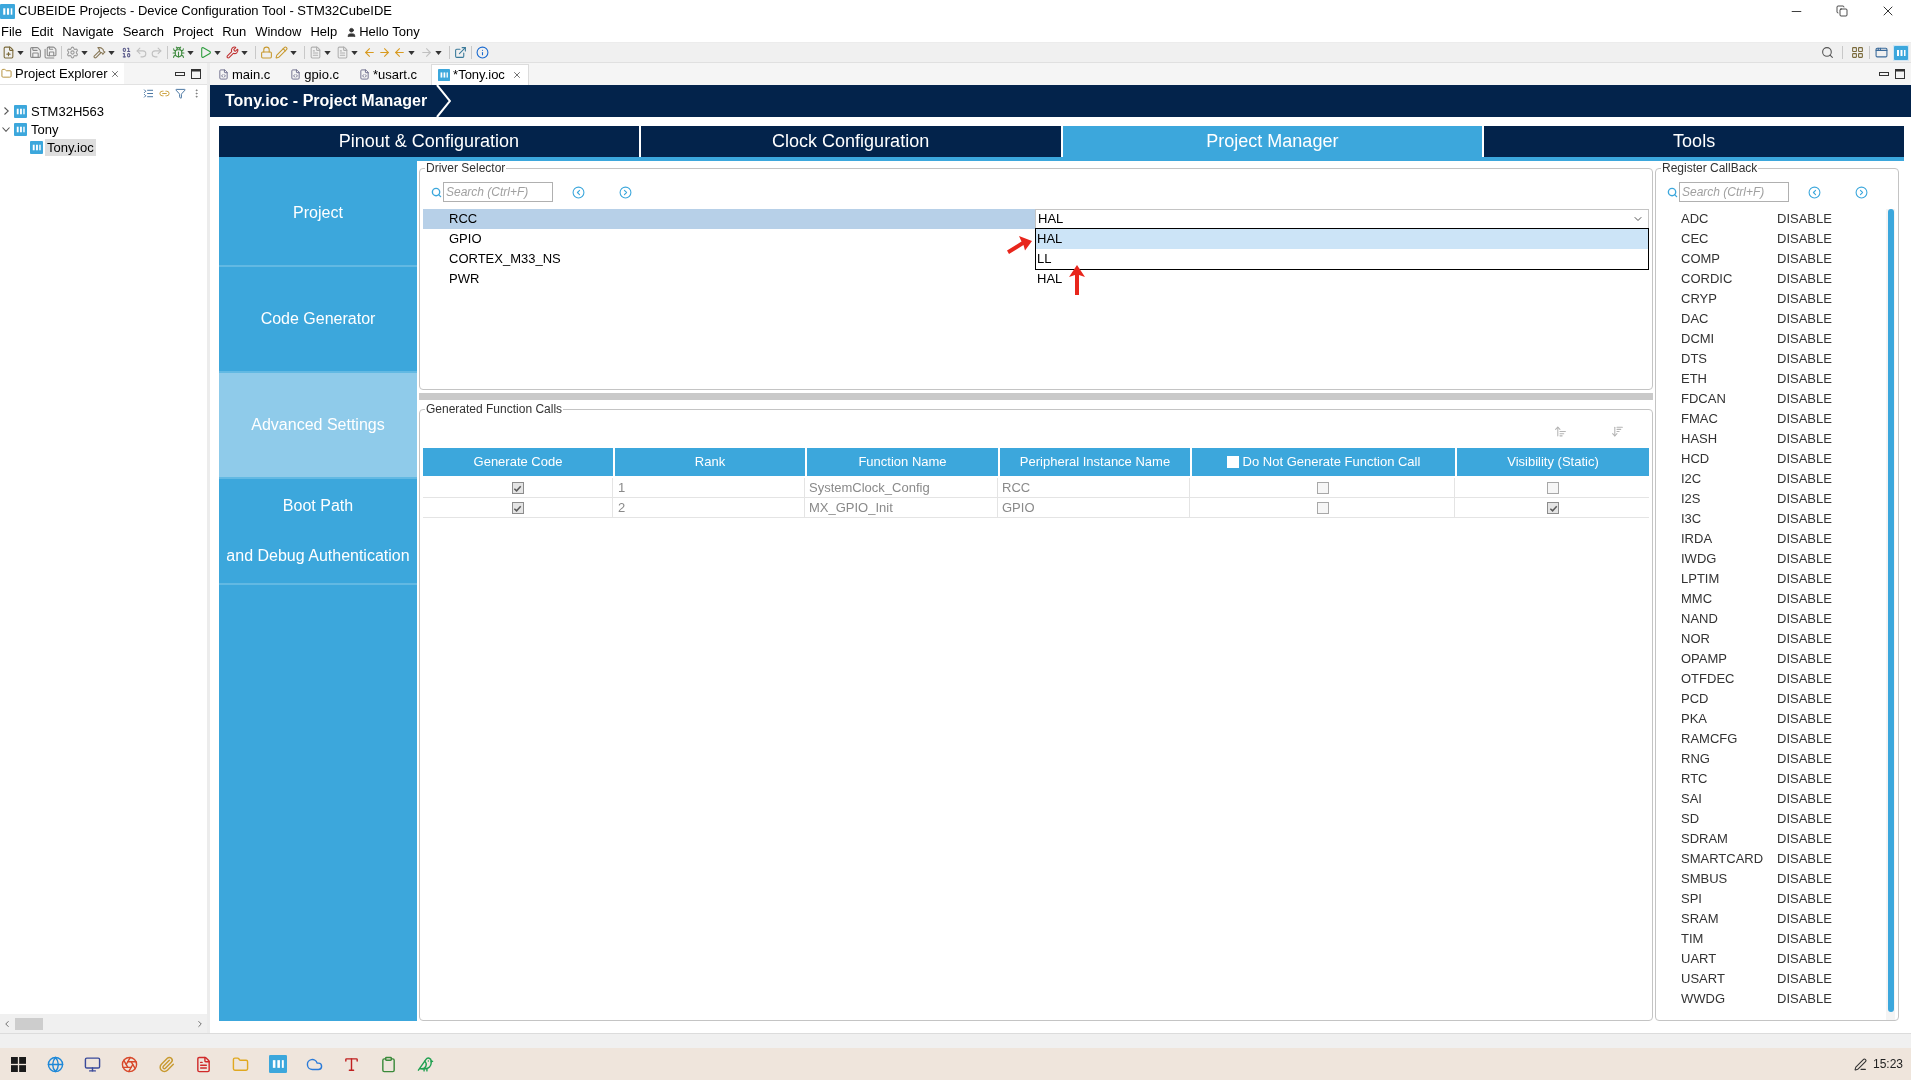 Image resolution: width=1911 pixels, height=1080 pixels. I want to click on save-icon, so click(35, 52).